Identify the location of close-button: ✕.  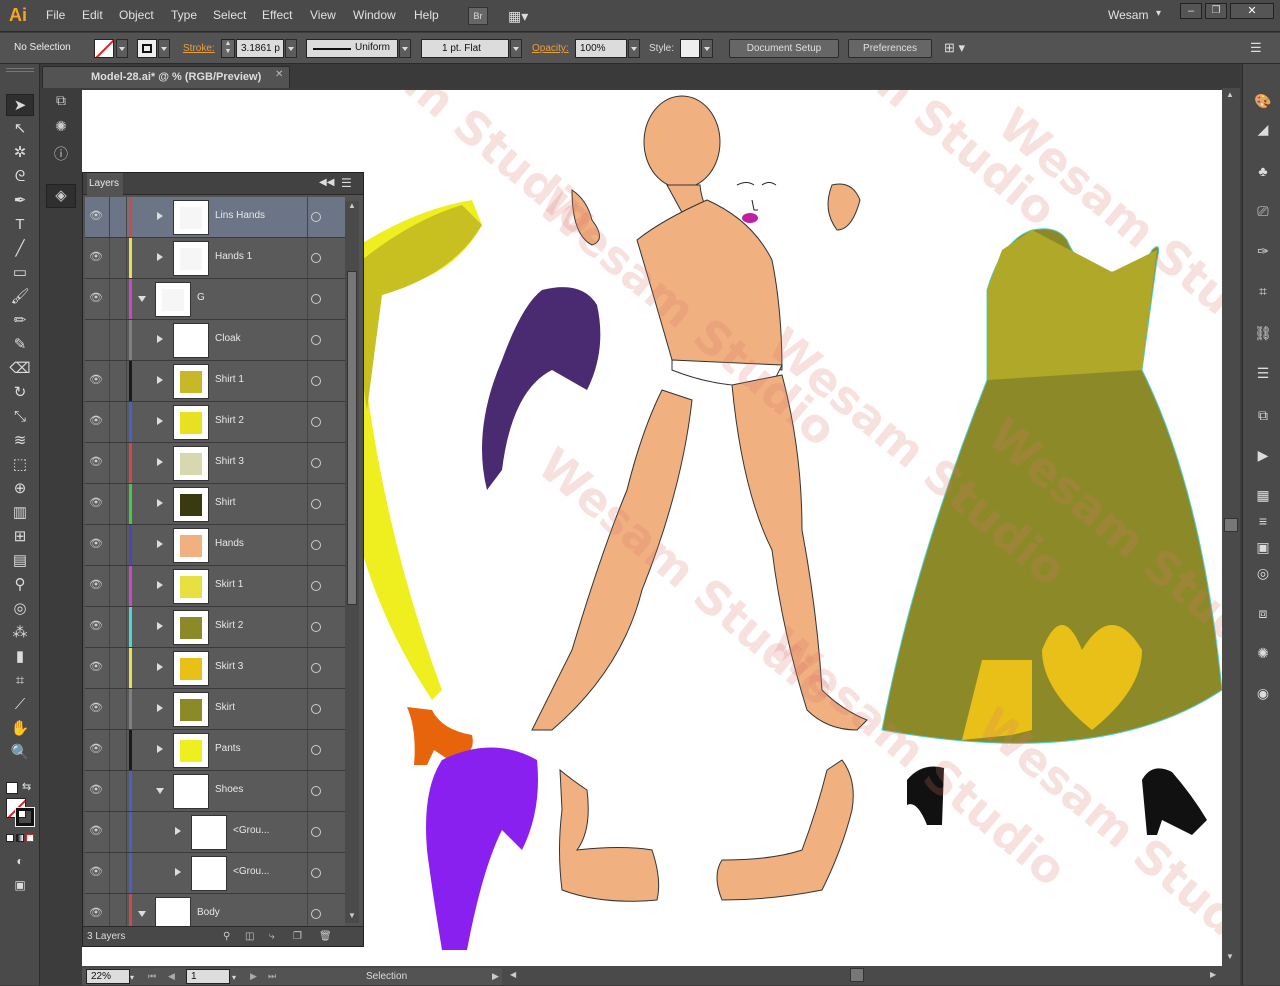
(1252, 11).